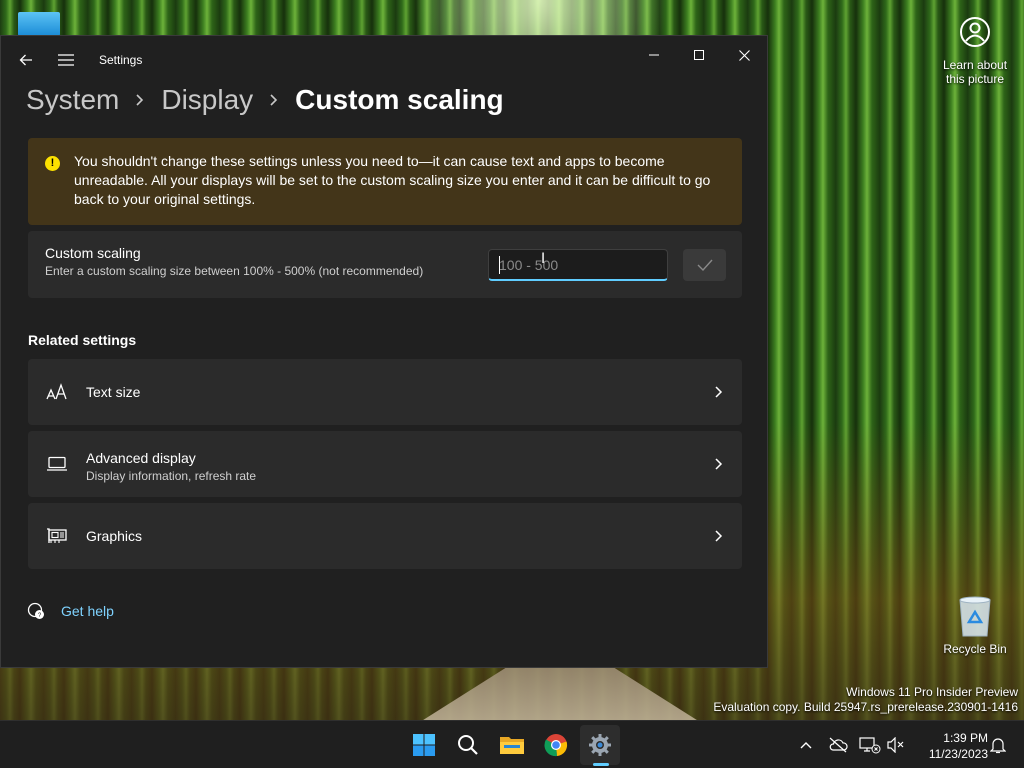 Image resolution: width=1024 pixels, height=768 pixels. I want to click on advanced-display-title: Advanced display, so click(141, 458).